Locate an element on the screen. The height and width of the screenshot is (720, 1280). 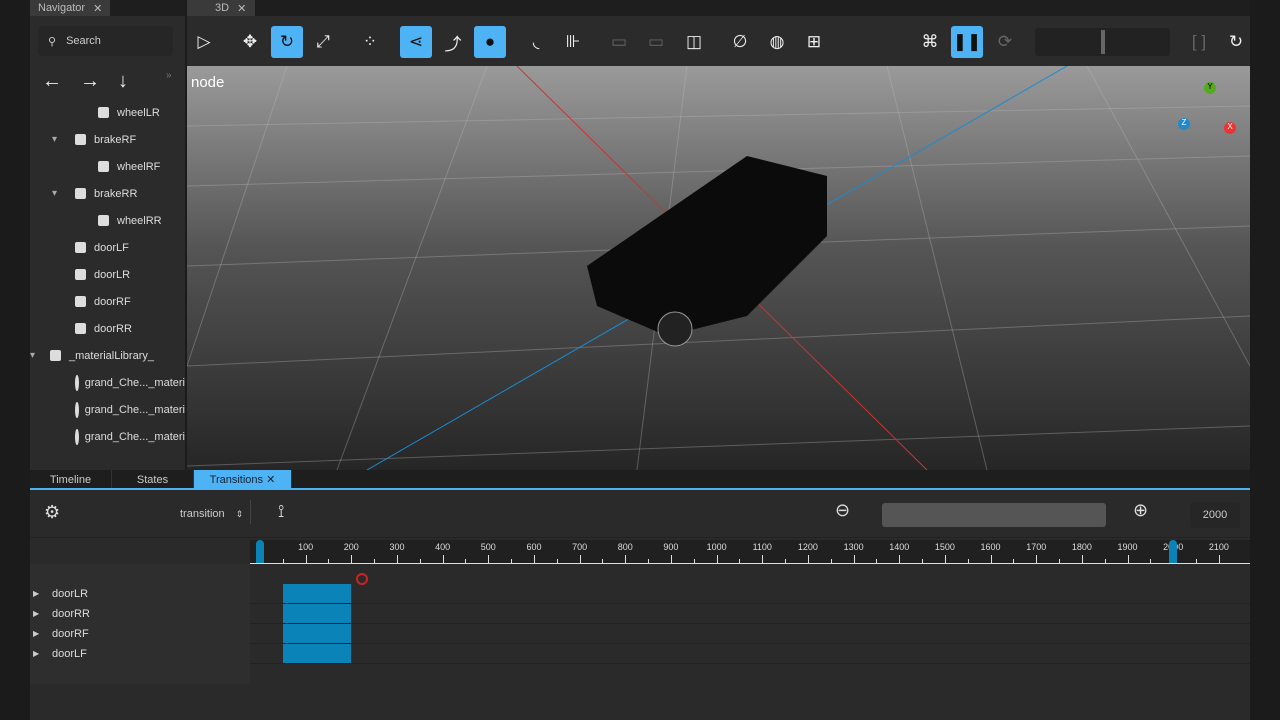
track-label: ▶ doorRF is located at coordinates (140, 634).